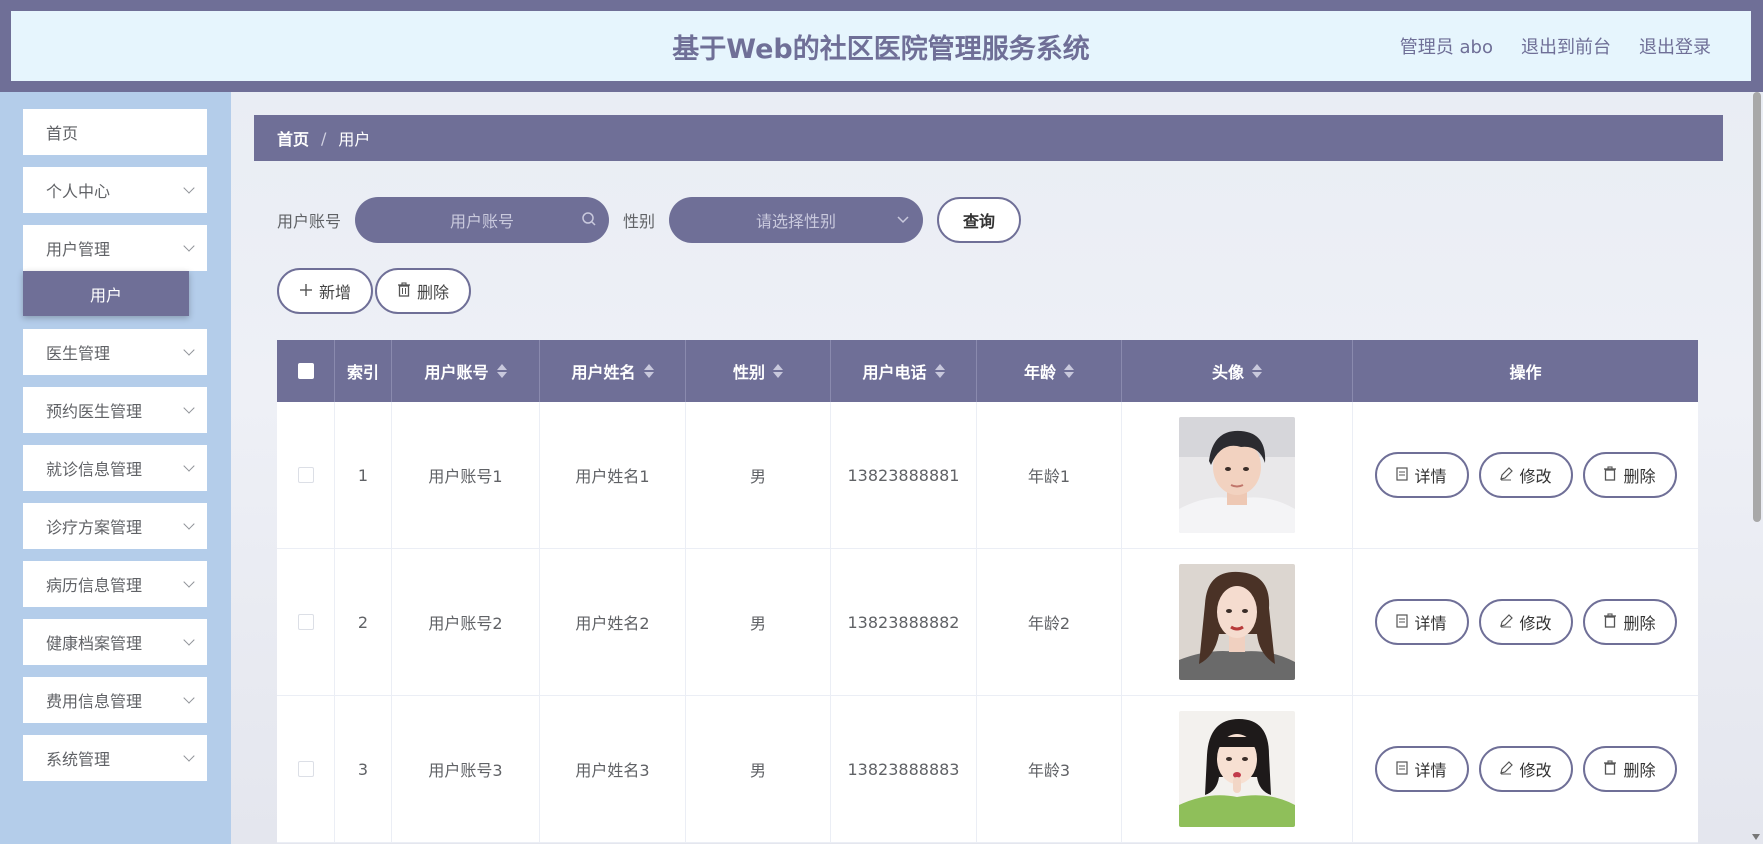 Image resolution: width=1763 pixels, height=844 pixels. Describe the element at coordinates (613, 371) in the screenshot. I see `header-name: 用户姓名` at that location.